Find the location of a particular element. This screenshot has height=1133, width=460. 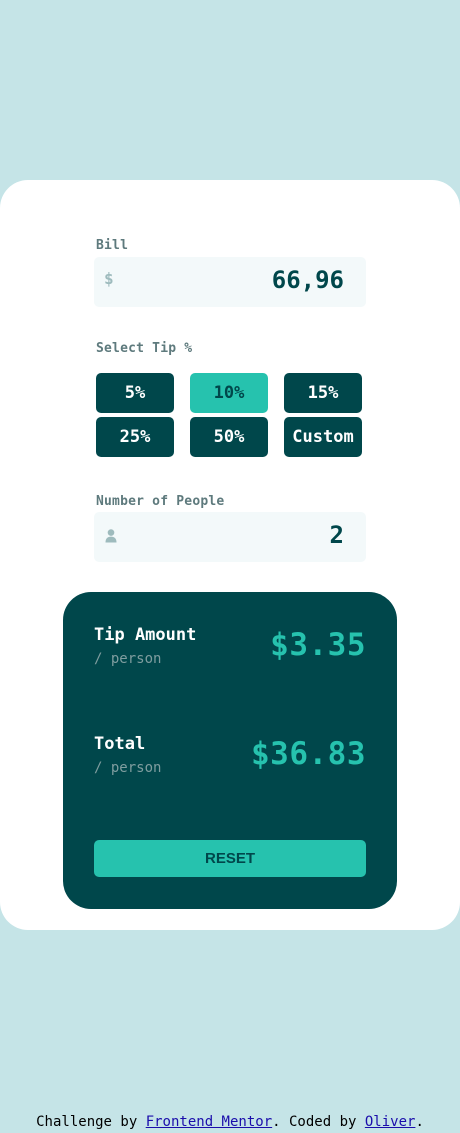

attribution-suffix: . is located at coordinates (419, 1122).